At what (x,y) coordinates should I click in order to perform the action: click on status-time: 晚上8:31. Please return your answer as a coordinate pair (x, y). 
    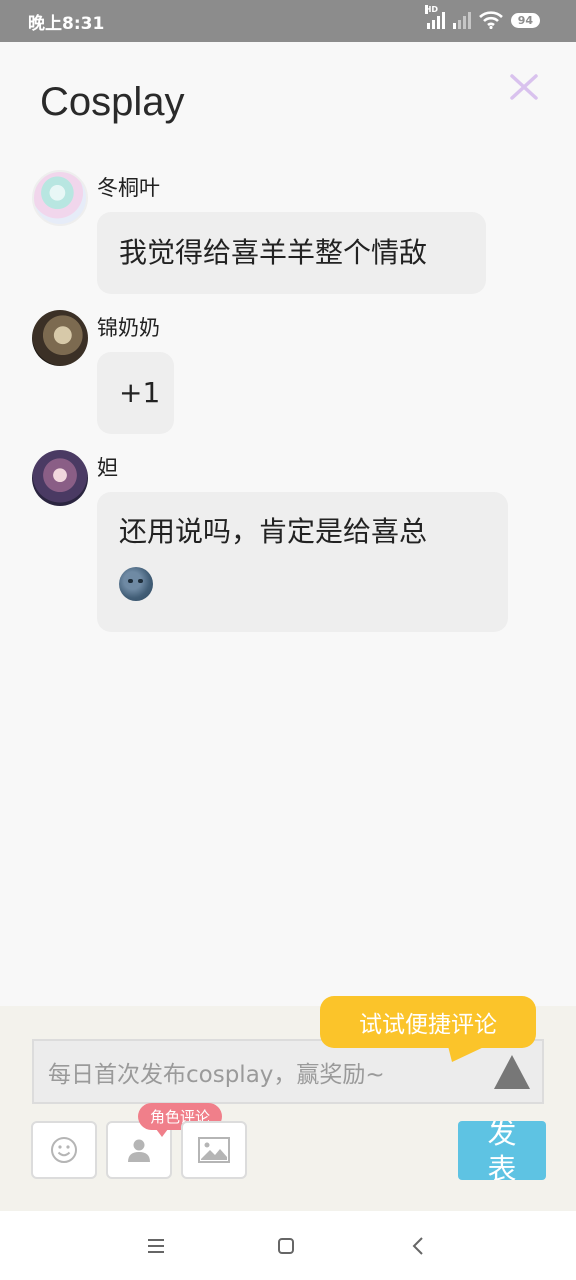
    Looking at the image, I should click on (66, 24).